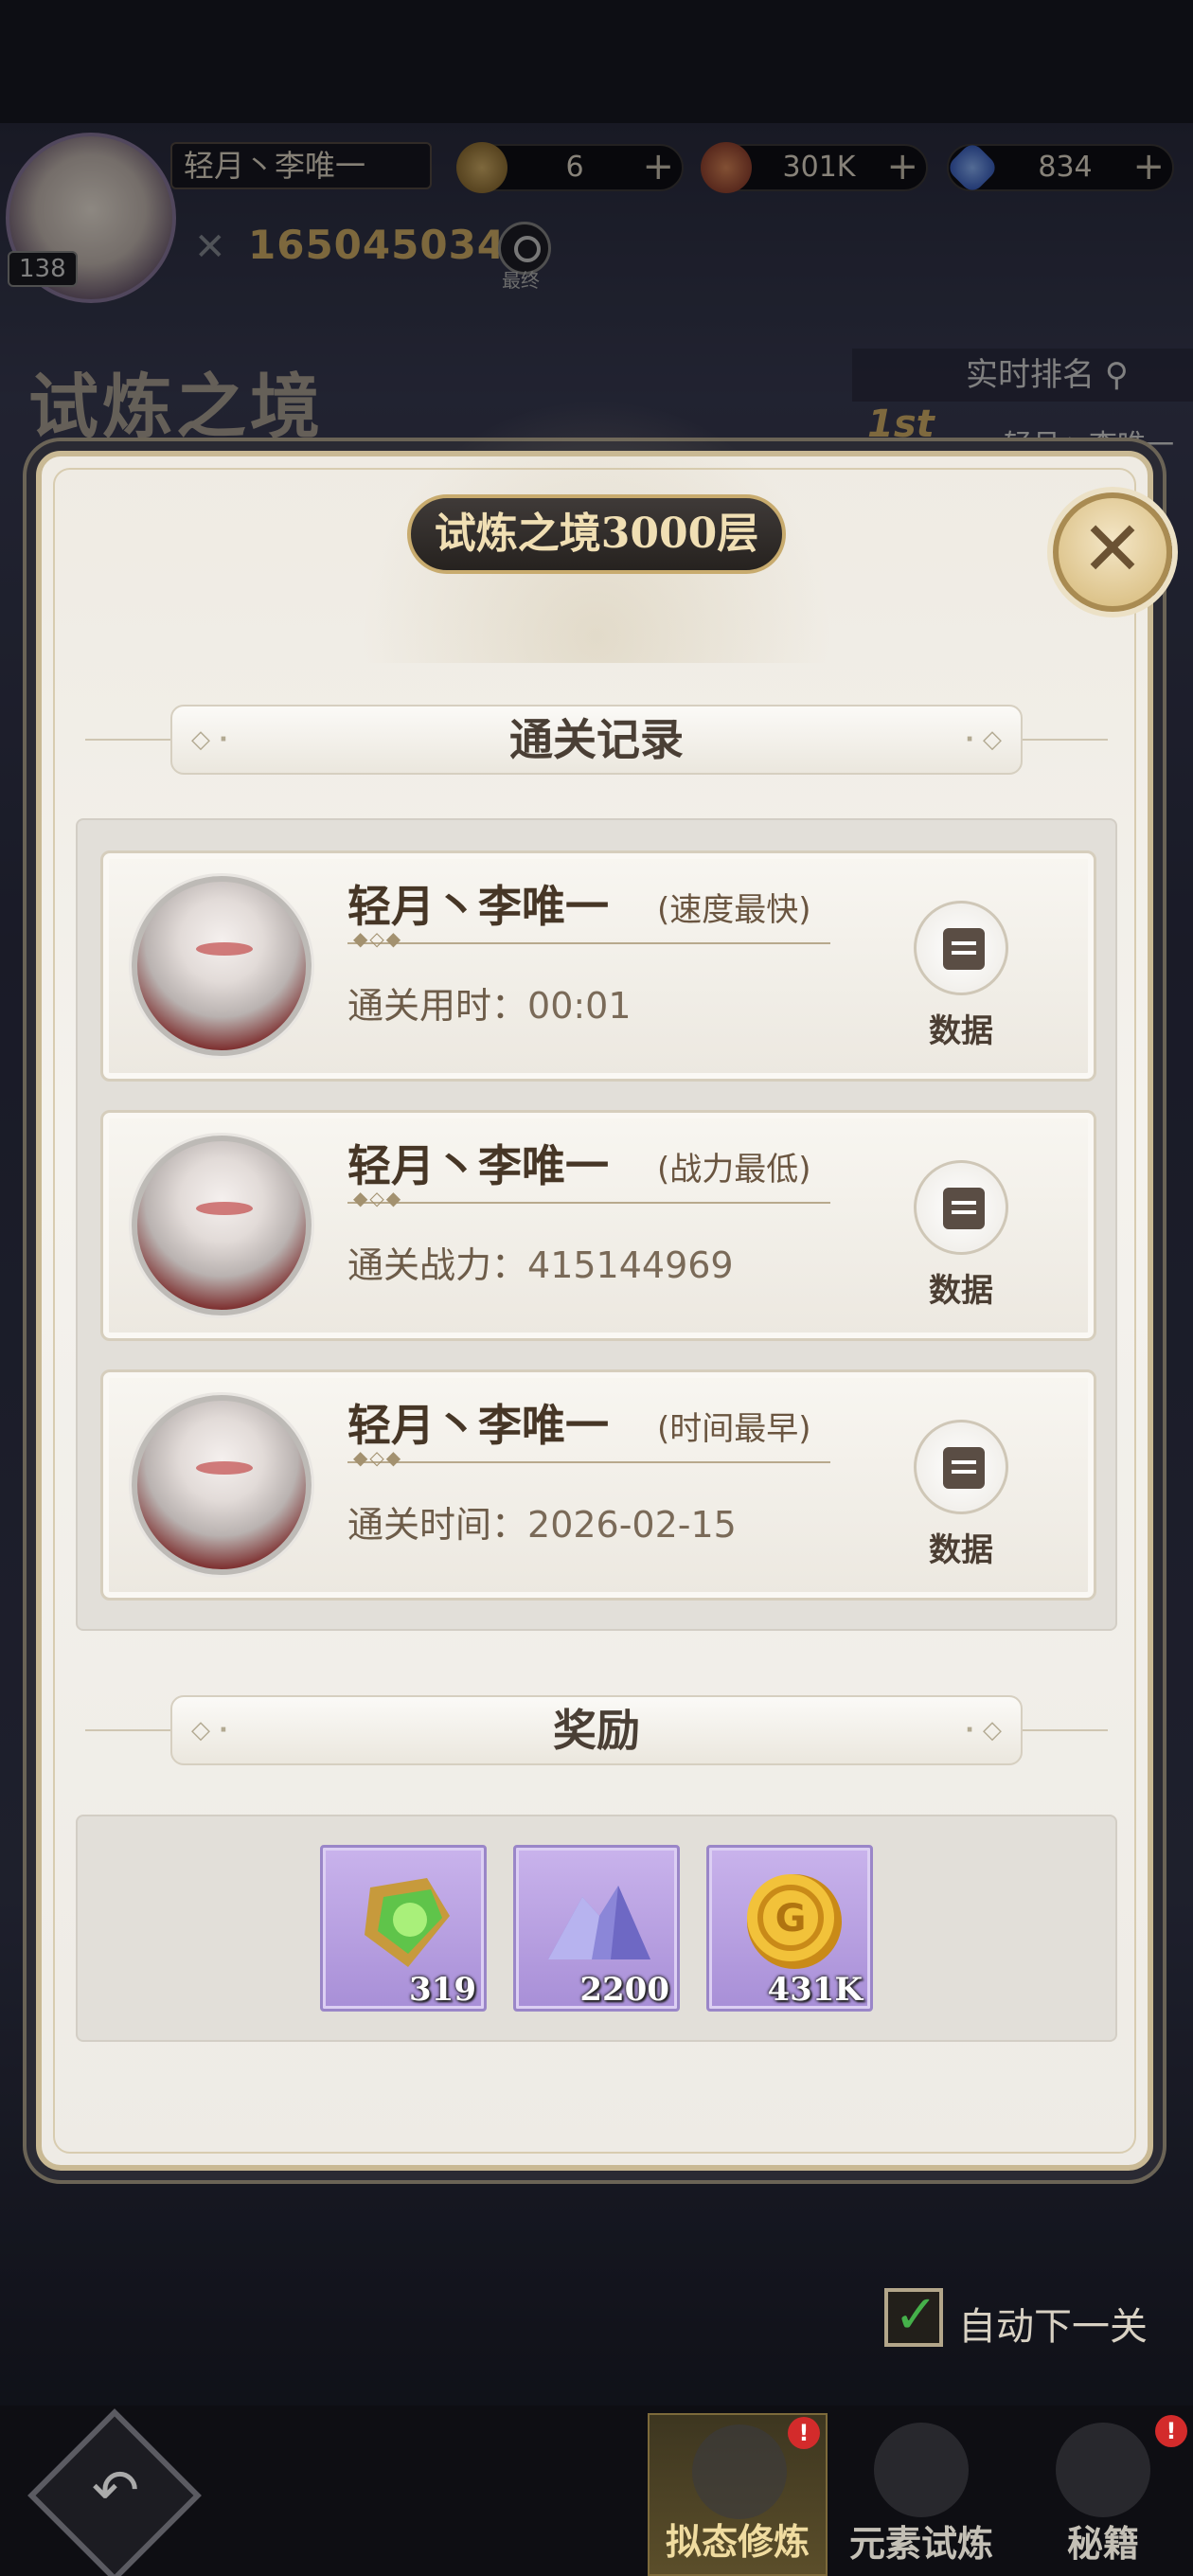 The width and height of the screenshot is (1193, 2576). I want to click on auto-next-toggle: 自动下一关, so click(1038, 2317).